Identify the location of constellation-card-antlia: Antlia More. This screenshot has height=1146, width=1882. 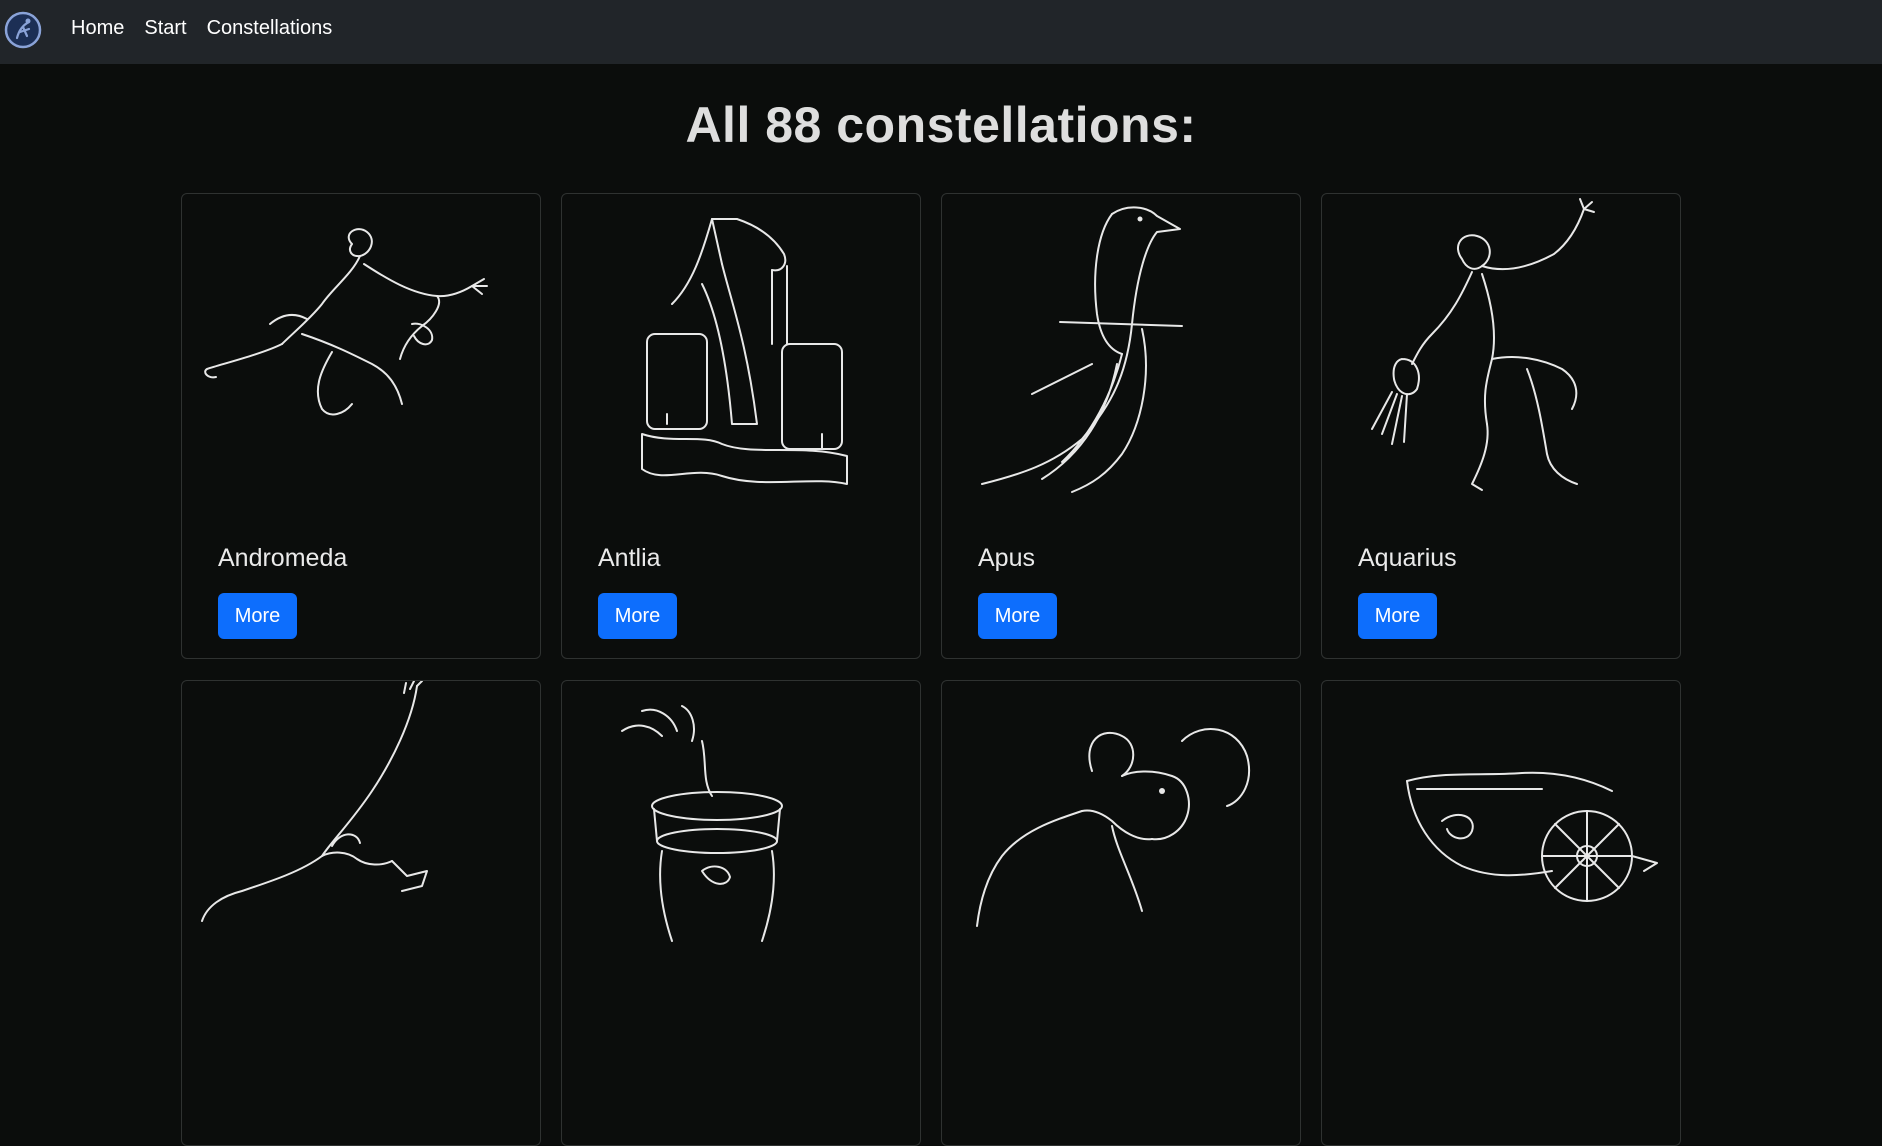
(741, 426).